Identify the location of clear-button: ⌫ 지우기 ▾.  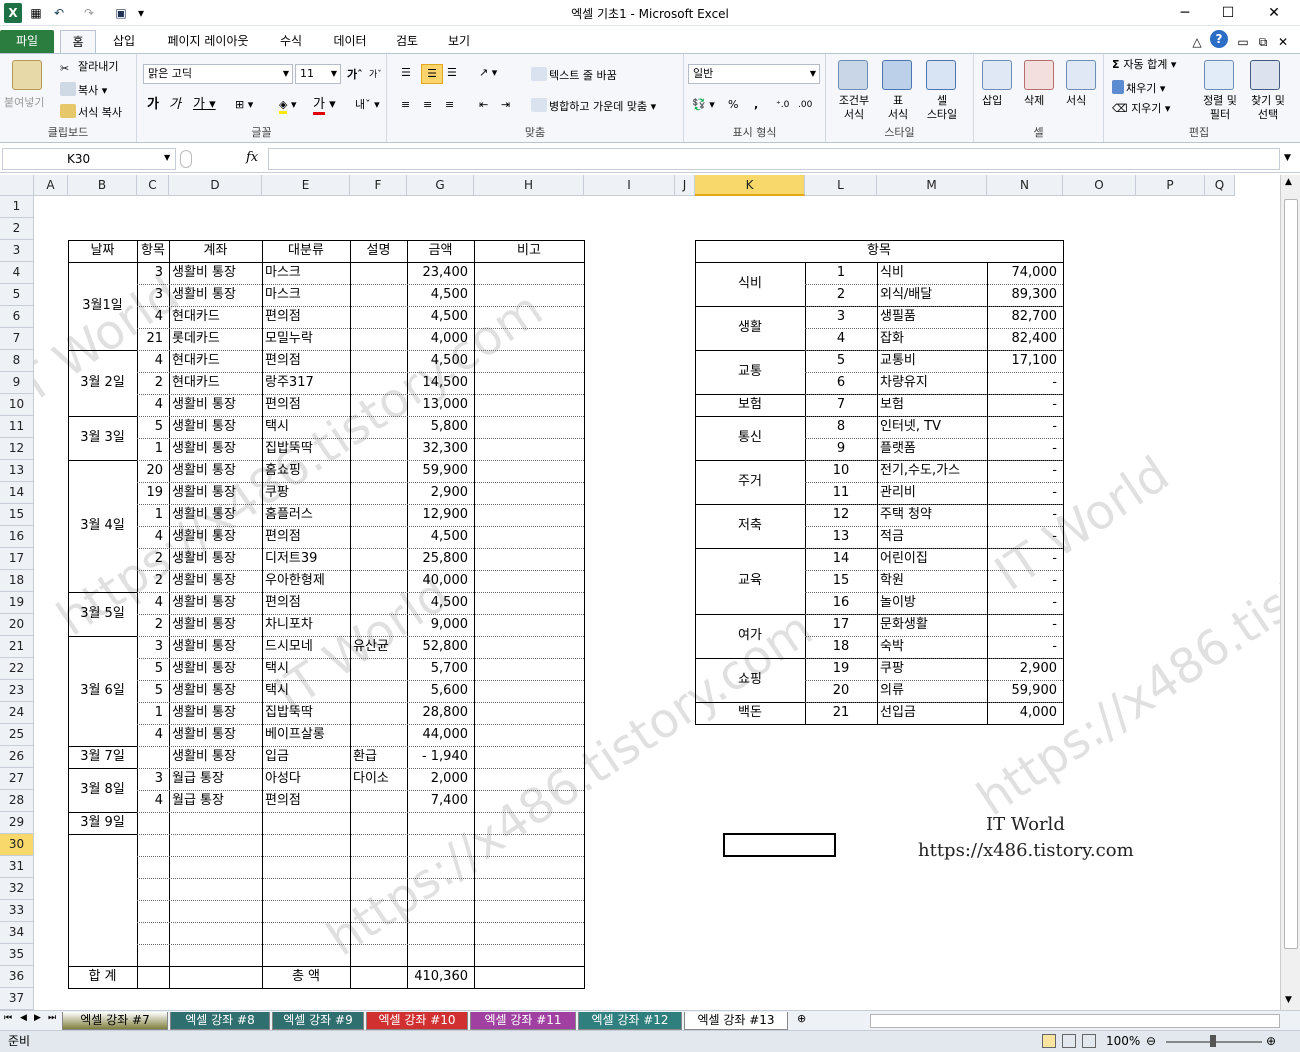
(1141, 109).